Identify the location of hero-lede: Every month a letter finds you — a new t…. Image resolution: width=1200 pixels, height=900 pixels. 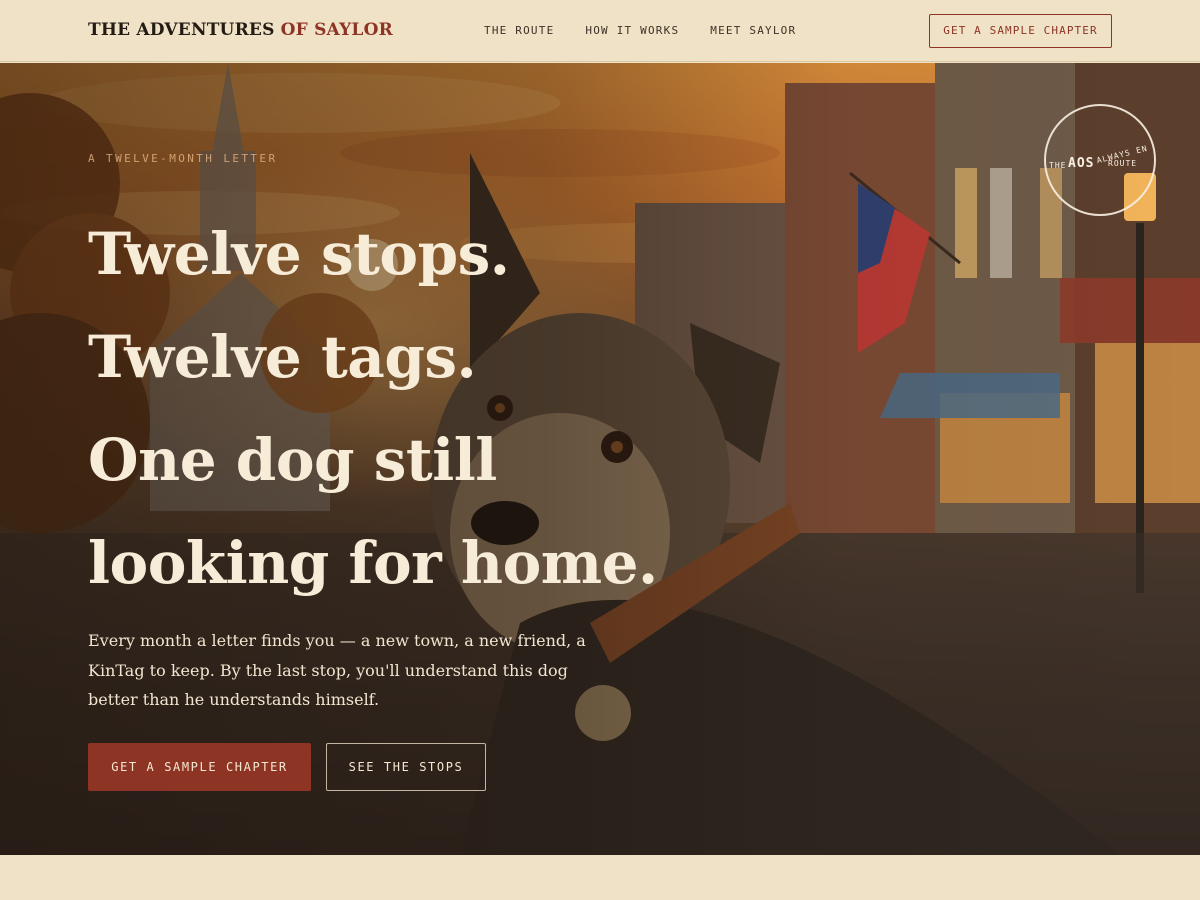
(337, 670).